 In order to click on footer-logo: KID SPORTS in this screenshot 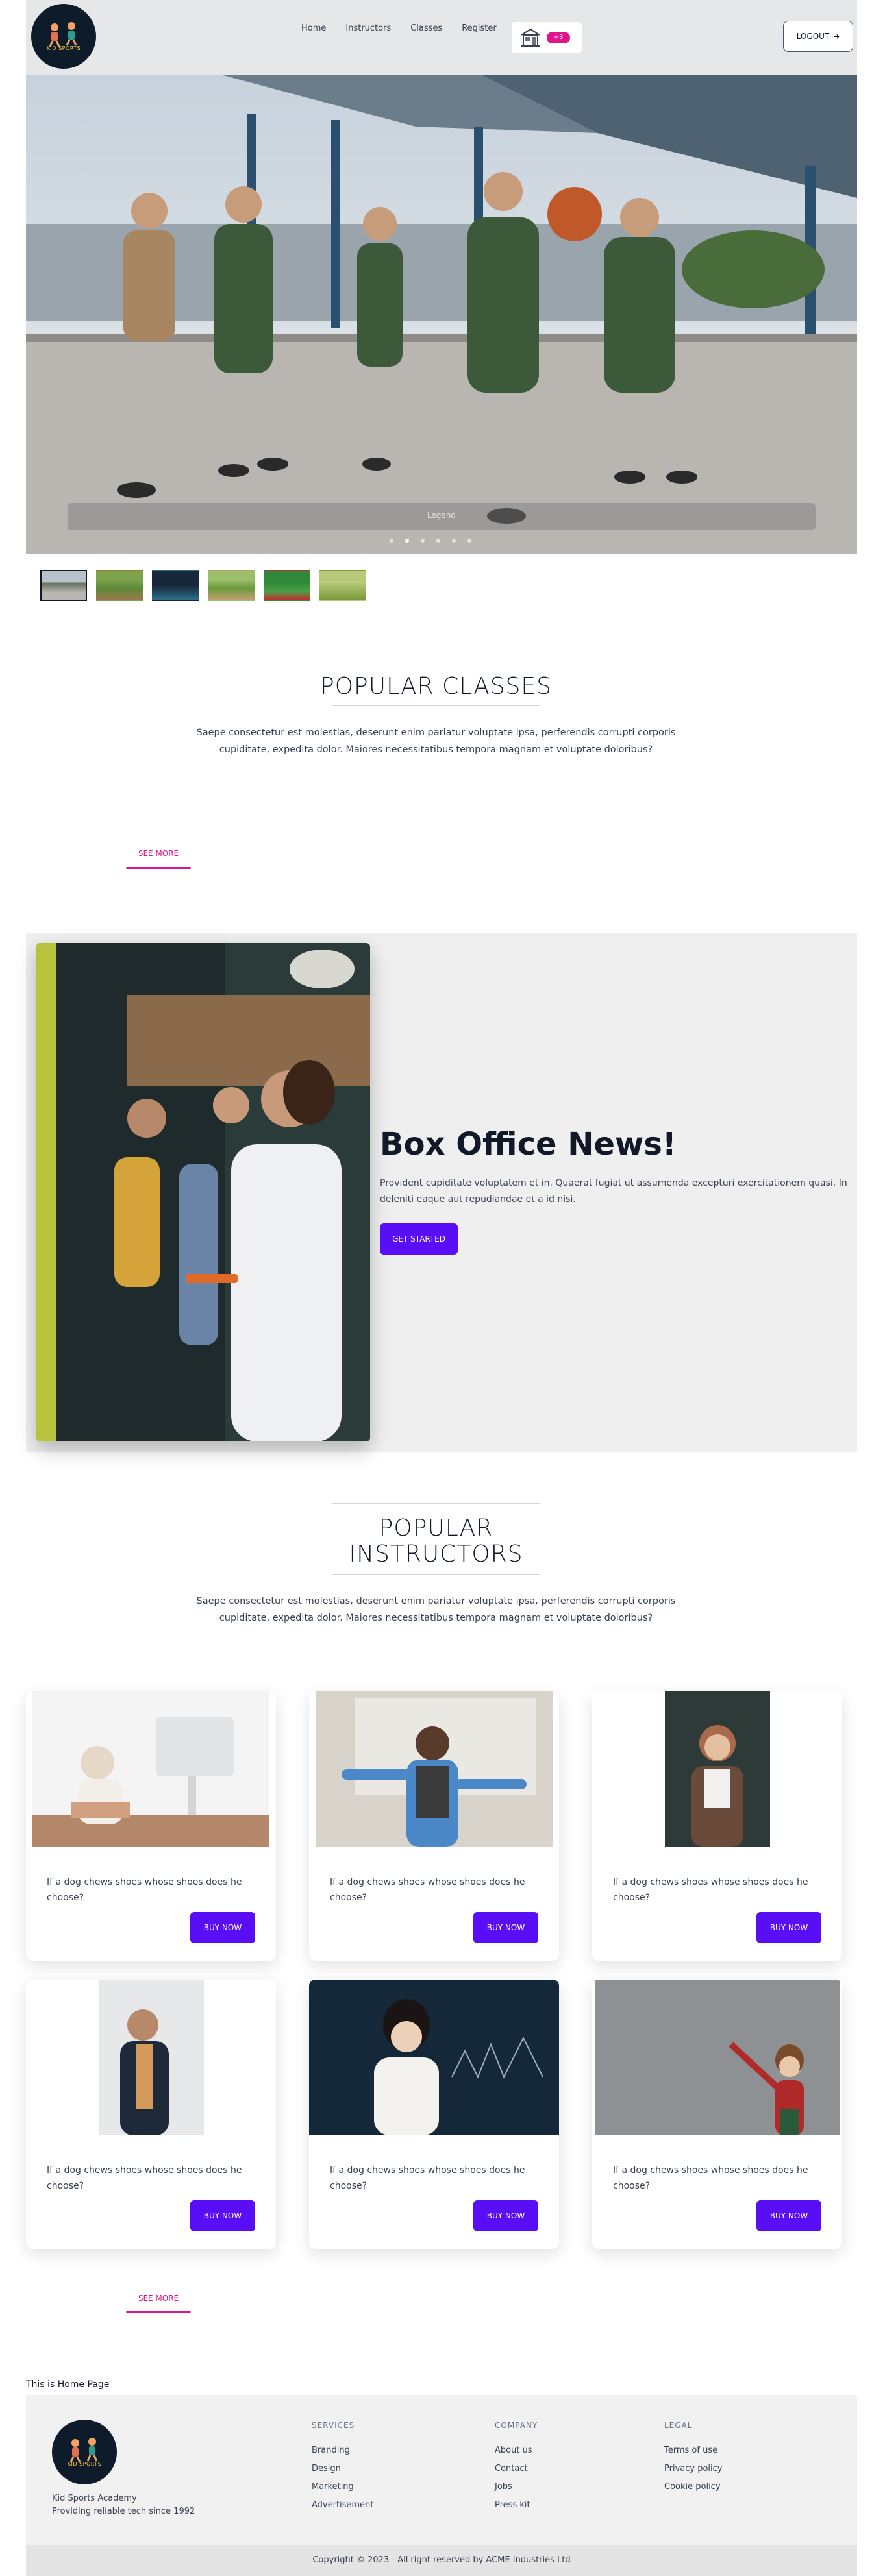, I will do `click(84, 2452)`.